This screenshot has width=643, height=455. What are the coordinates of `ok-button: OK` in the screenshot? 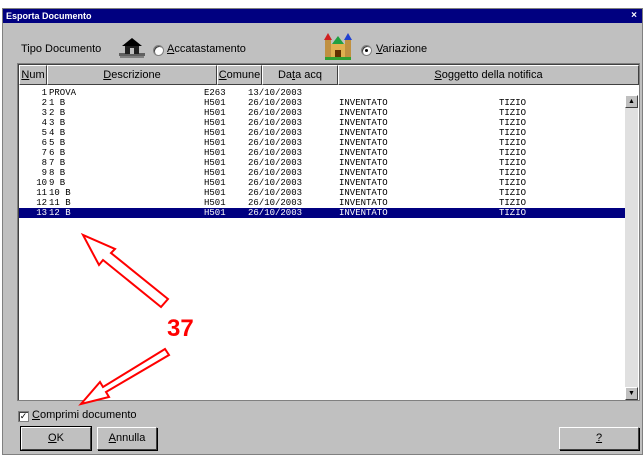 It's located at (56, 438).